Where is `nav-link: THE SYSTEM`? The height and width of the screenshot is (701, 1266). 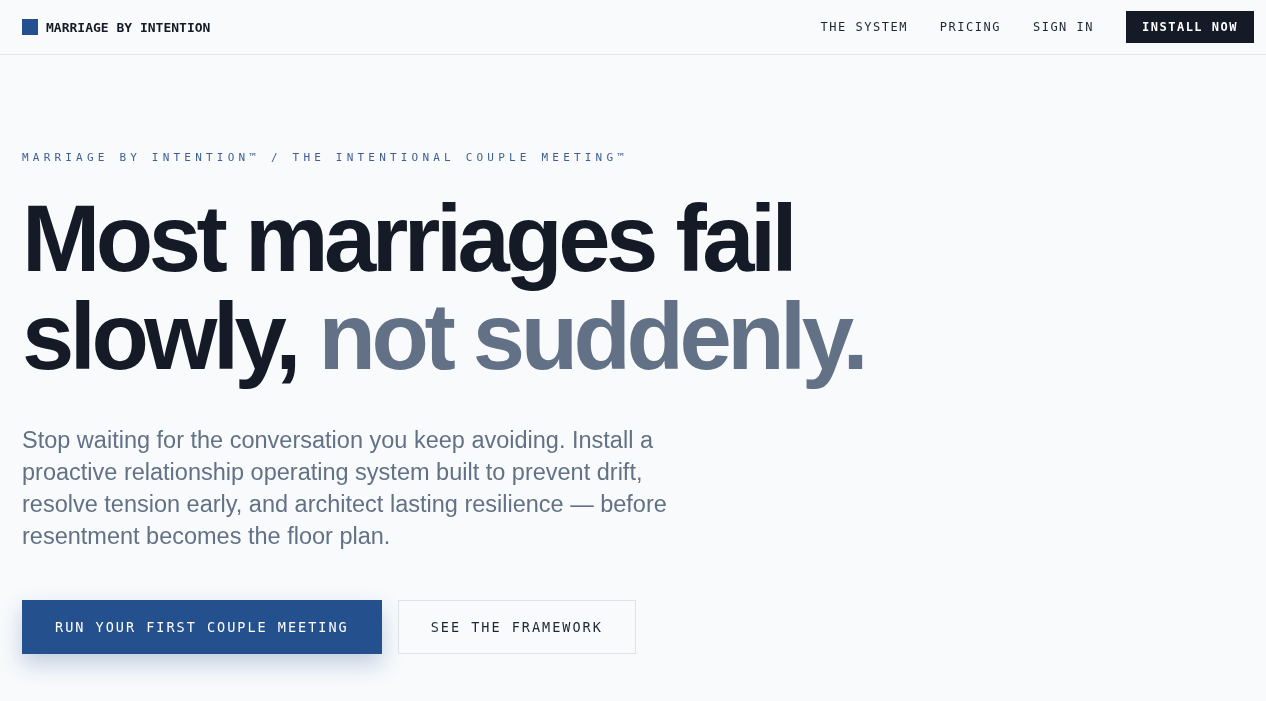 nav-link: THE SYSTEM is located at coordinates (864, 27).